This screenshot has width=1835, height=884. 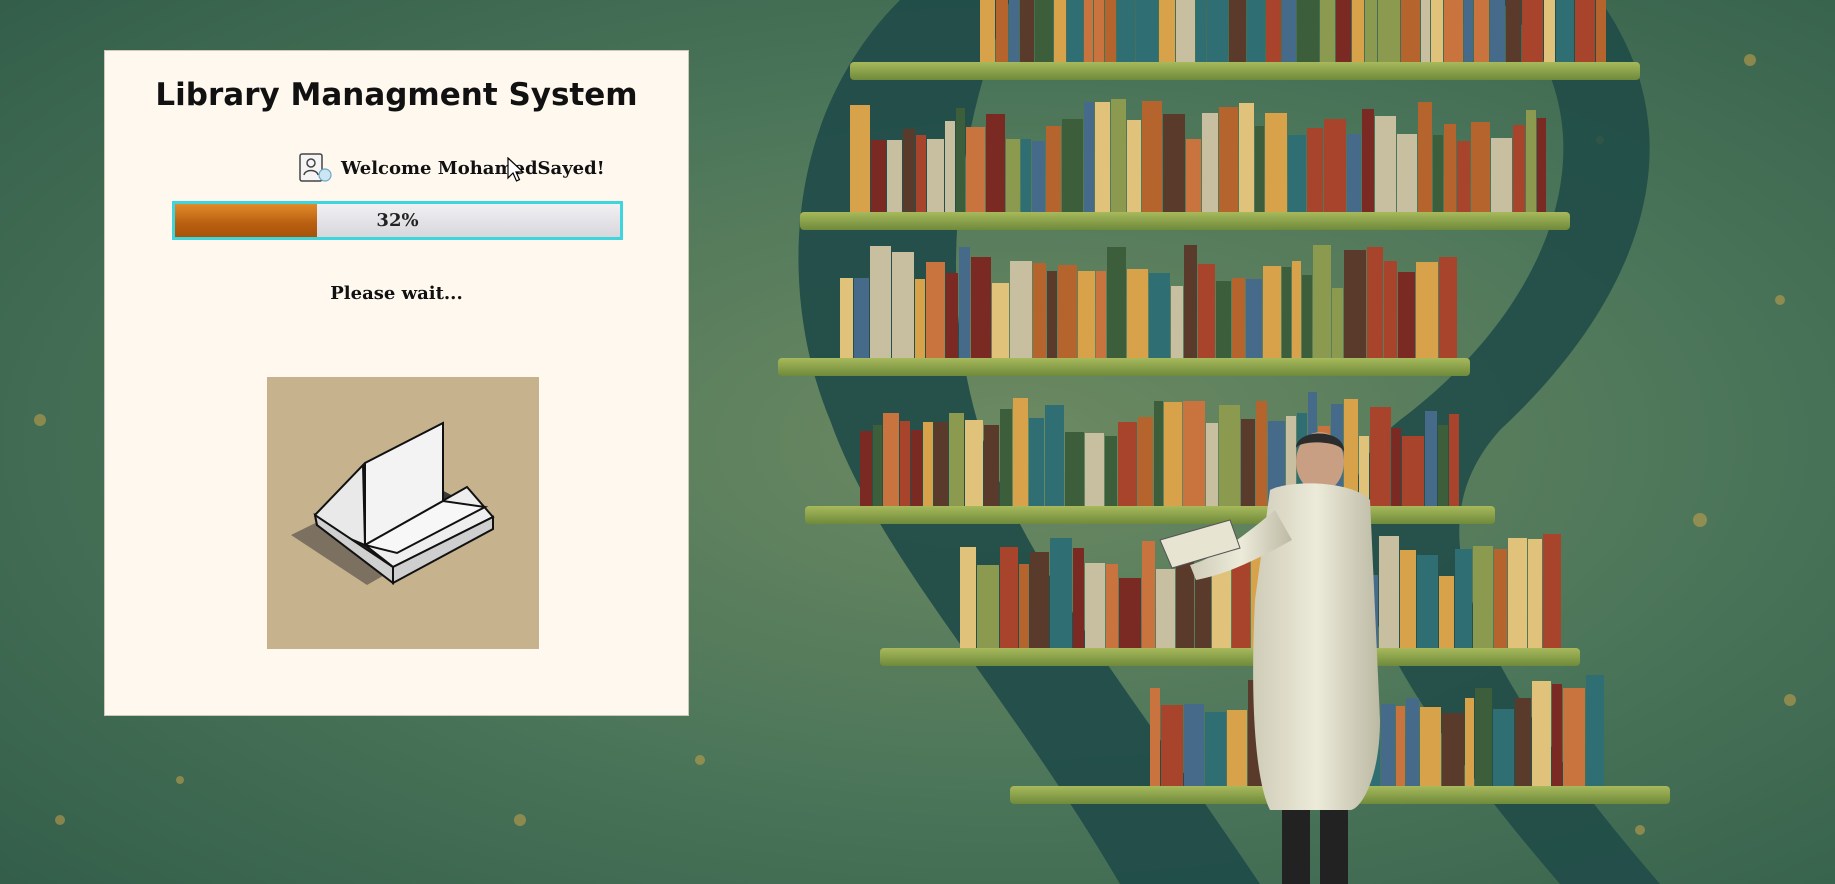 I want to click on loading-progress-bar: 32%, so click(x=397, y=220).